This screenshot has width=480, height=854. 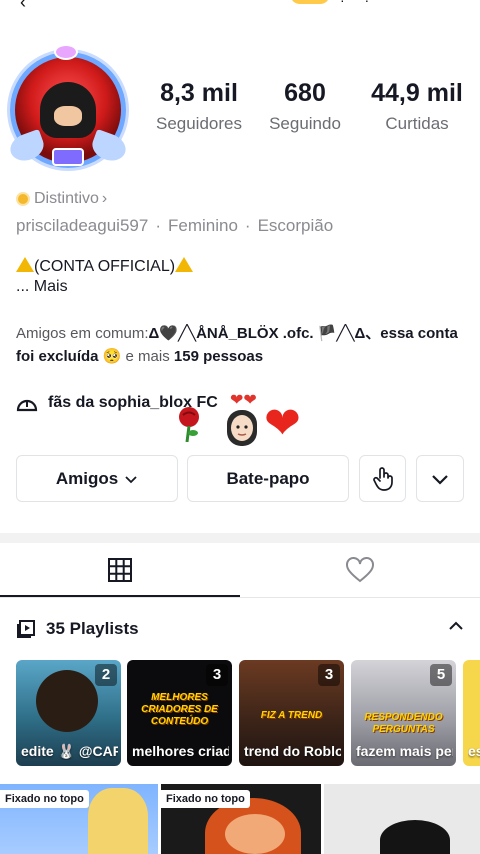 What do you see at coordinates (82, 333) in the screenshot?
I see `mutual-friends-label: Amigos em comum:` at bounding box center [82, 333].